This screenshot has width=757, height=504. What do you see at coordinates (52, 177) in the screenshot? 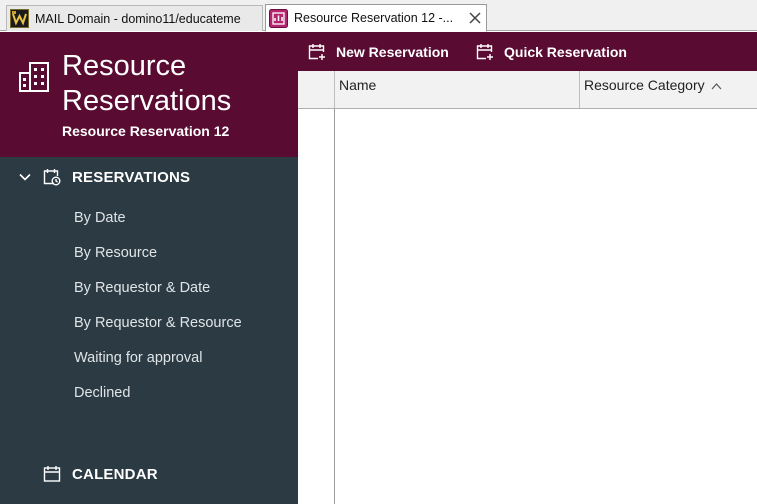
I see `calendar-clock-icon` at bounding box center [52, 177].